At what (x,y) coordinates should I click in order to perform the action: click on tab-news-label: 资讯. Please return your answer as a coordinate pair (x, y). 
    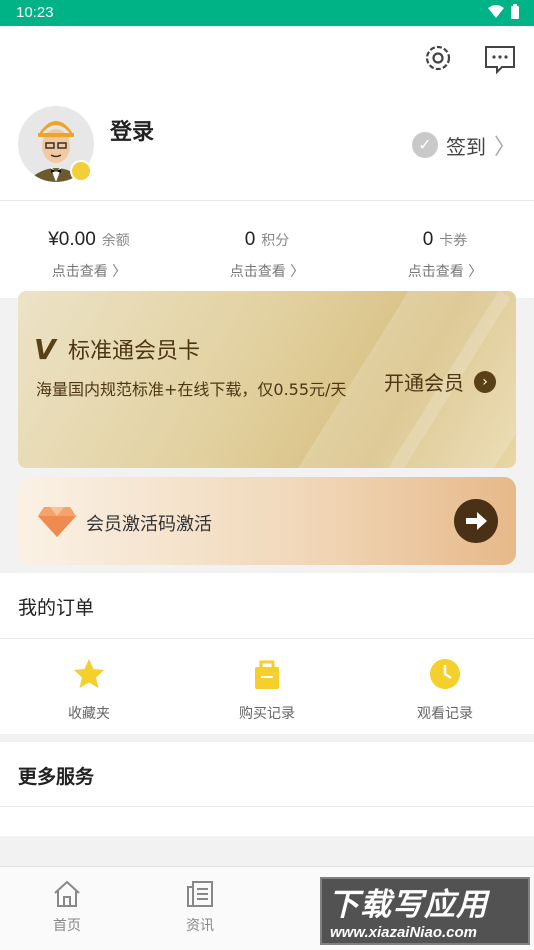
    Looking at the image, I should click on (200, 926).